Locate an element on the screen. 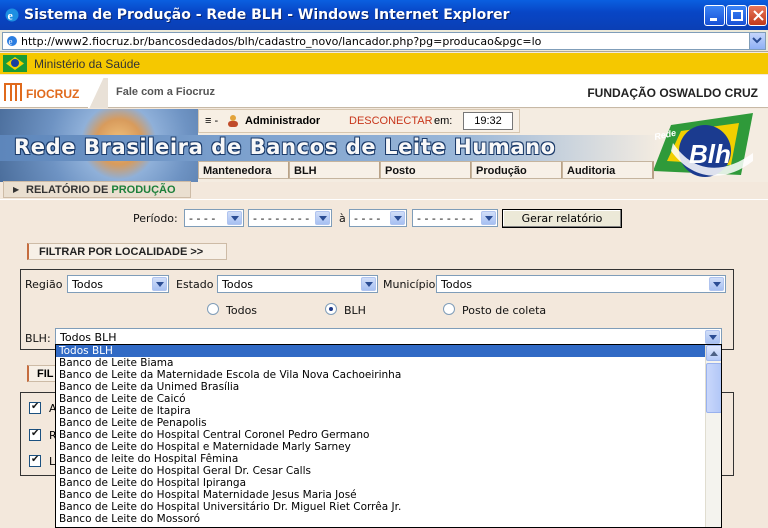 This screenshot has height=528, width=768. page-icon: e is located at coordinates (12, 41).